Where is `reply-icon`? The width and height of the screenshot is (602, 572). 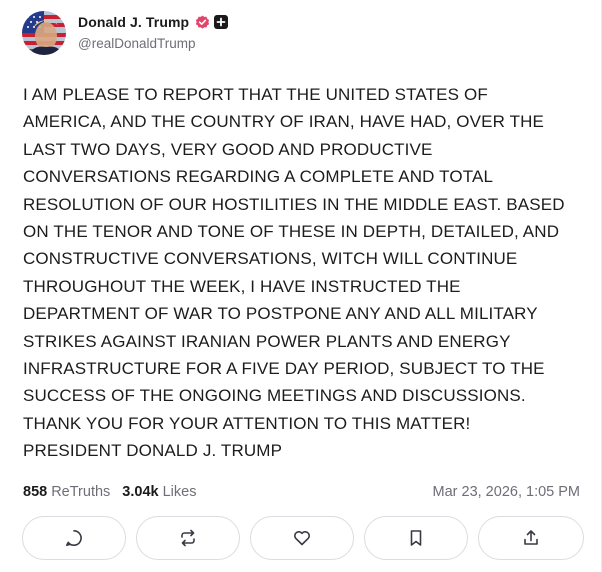 reply-icon is located at coordinates (74, 538).